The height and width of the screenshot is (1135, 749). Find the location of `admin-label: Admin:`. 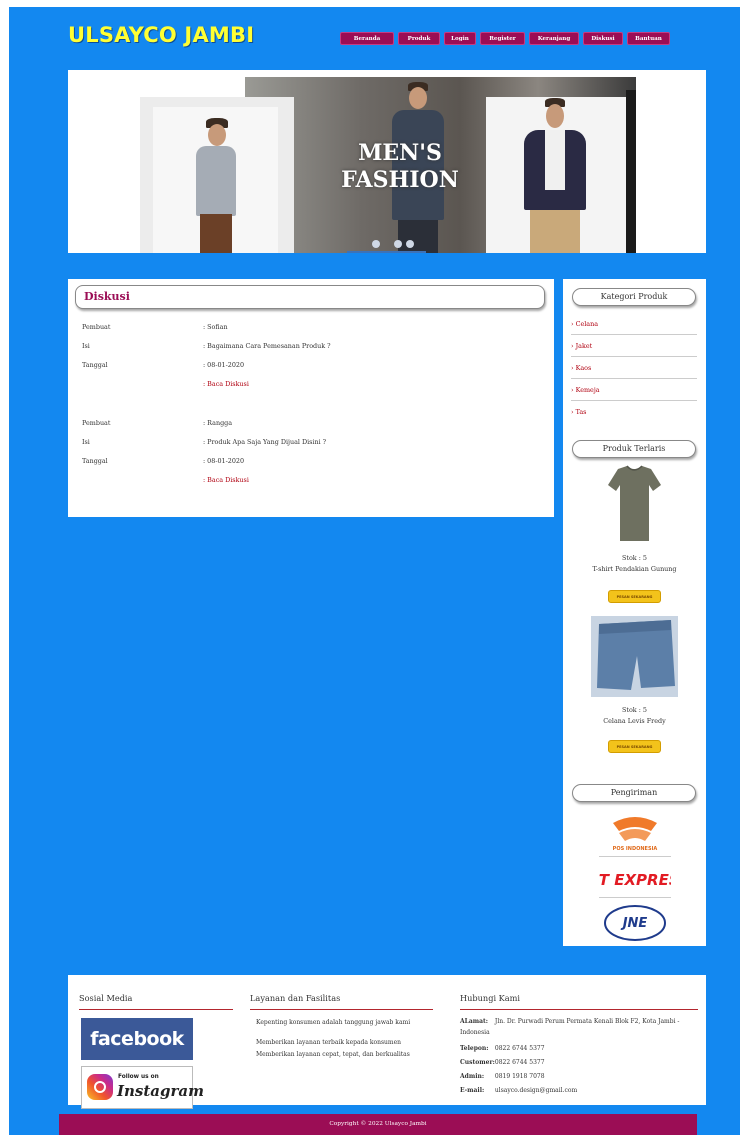

admin-label: Admin: is located at coordinates (472, 1076).